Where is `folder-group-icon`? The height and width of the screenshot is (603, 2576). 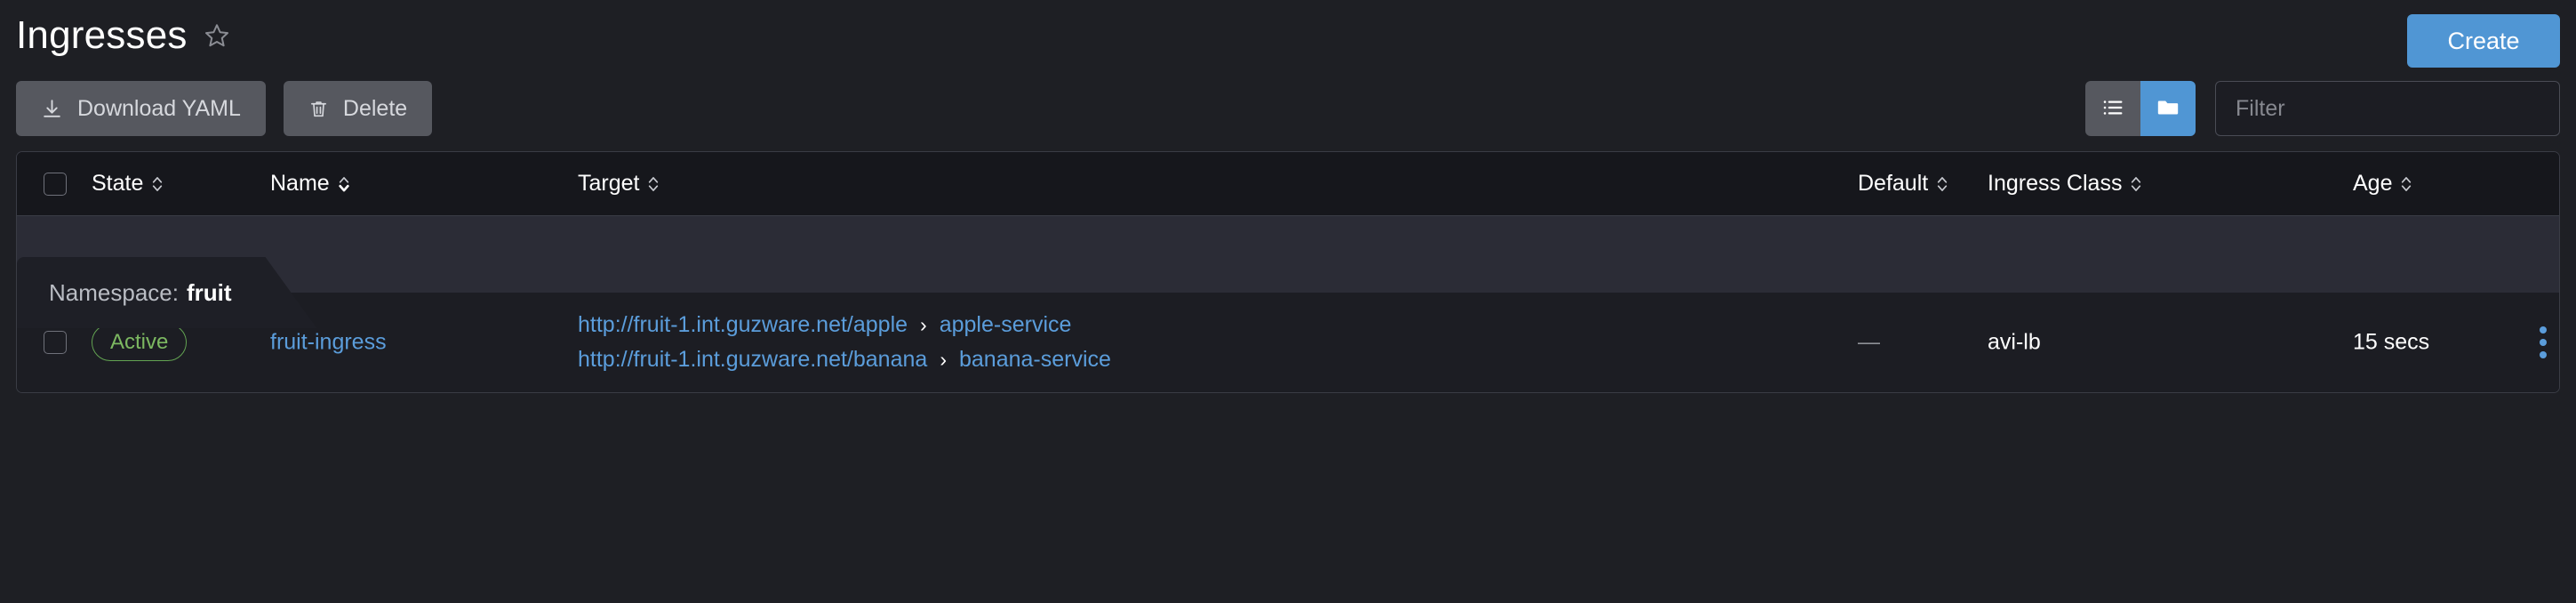
folder-group-icon is located at coordinates (2168, 109).